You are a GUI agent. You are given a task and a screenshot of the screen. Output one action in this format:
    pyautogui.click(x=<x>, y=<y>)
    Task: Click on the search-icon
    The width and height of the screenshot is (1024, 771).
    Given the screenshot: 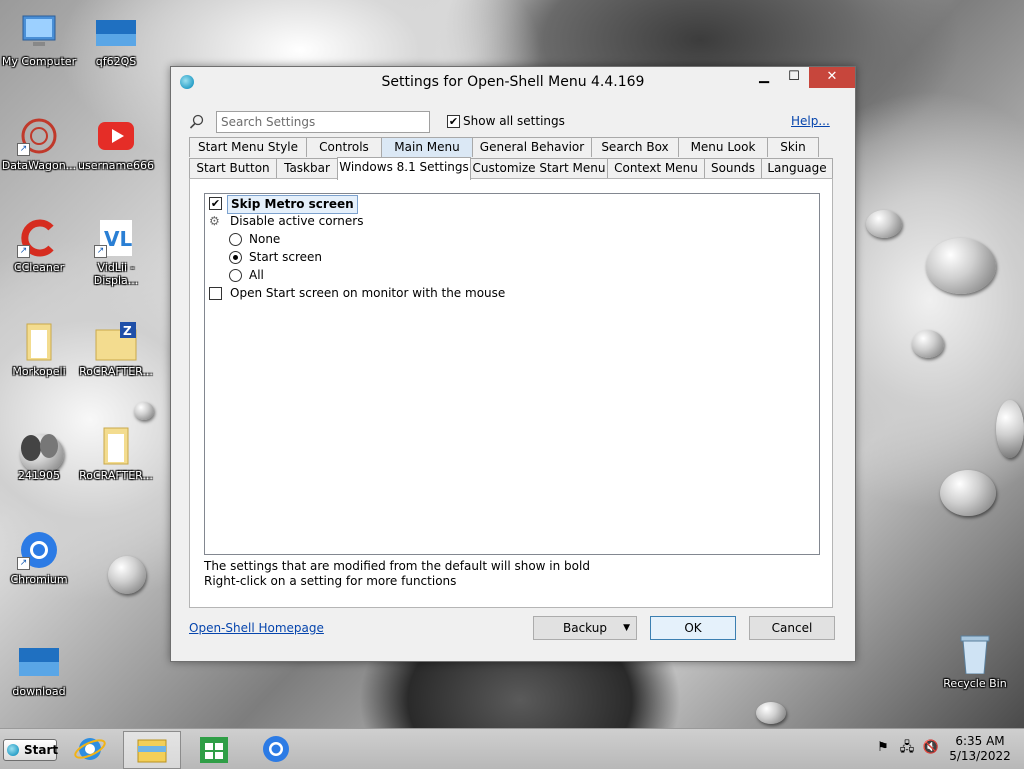 What is the action you would take?
    pyautogui.click(x=197, y=122)
    